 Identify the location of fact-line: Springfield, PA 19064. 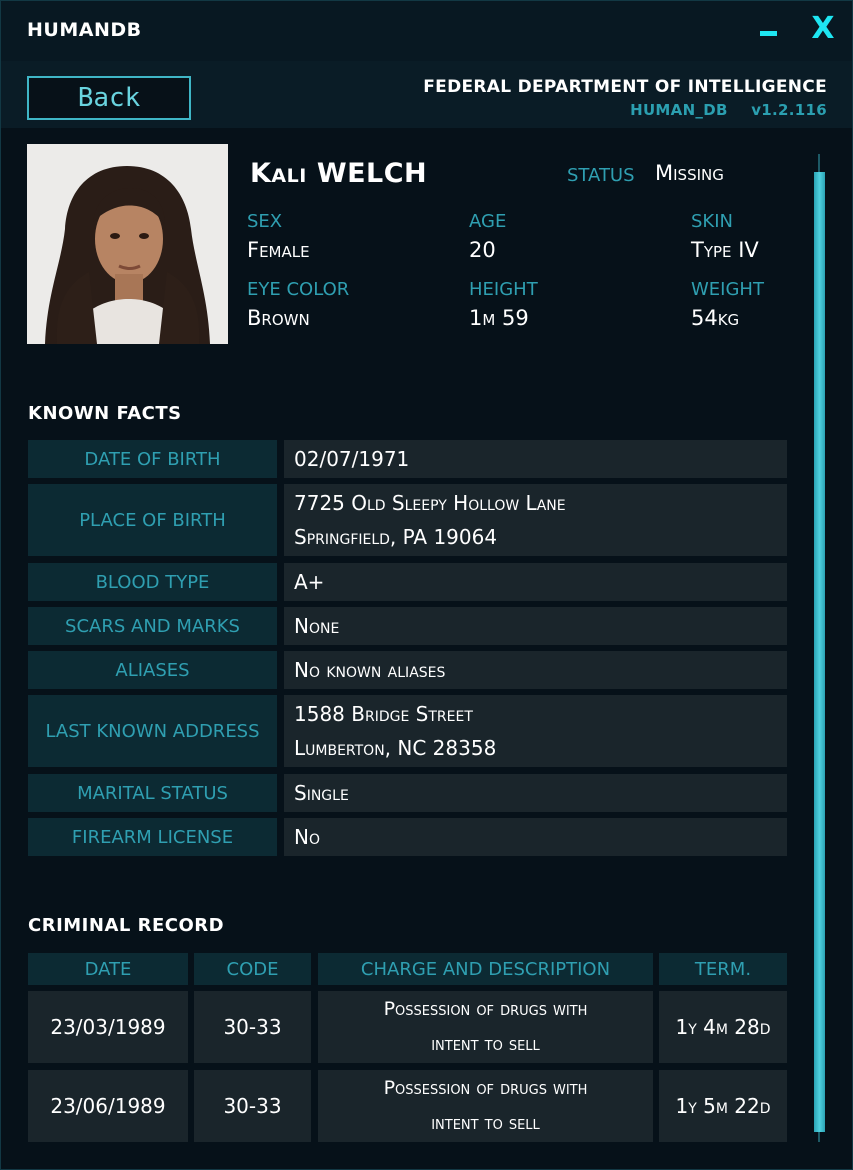
(396, 537).